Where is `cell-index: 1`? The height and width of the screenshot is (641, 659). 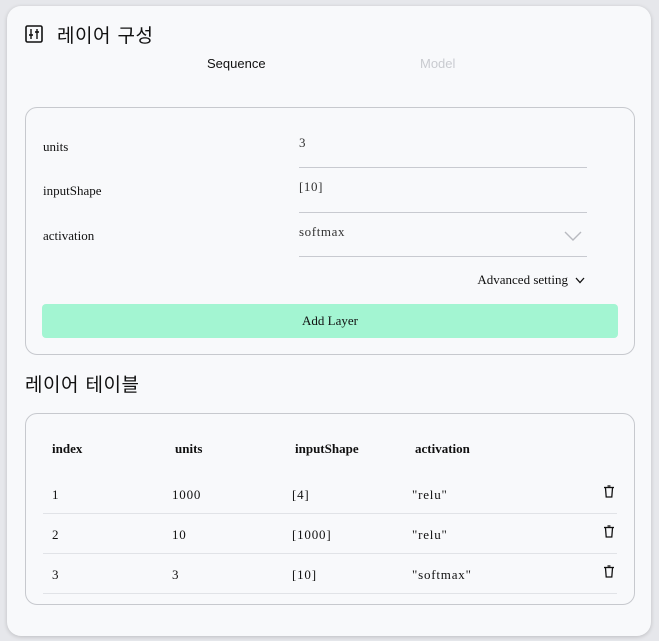 cell-index: 1 is located at coordinates (56, 494).